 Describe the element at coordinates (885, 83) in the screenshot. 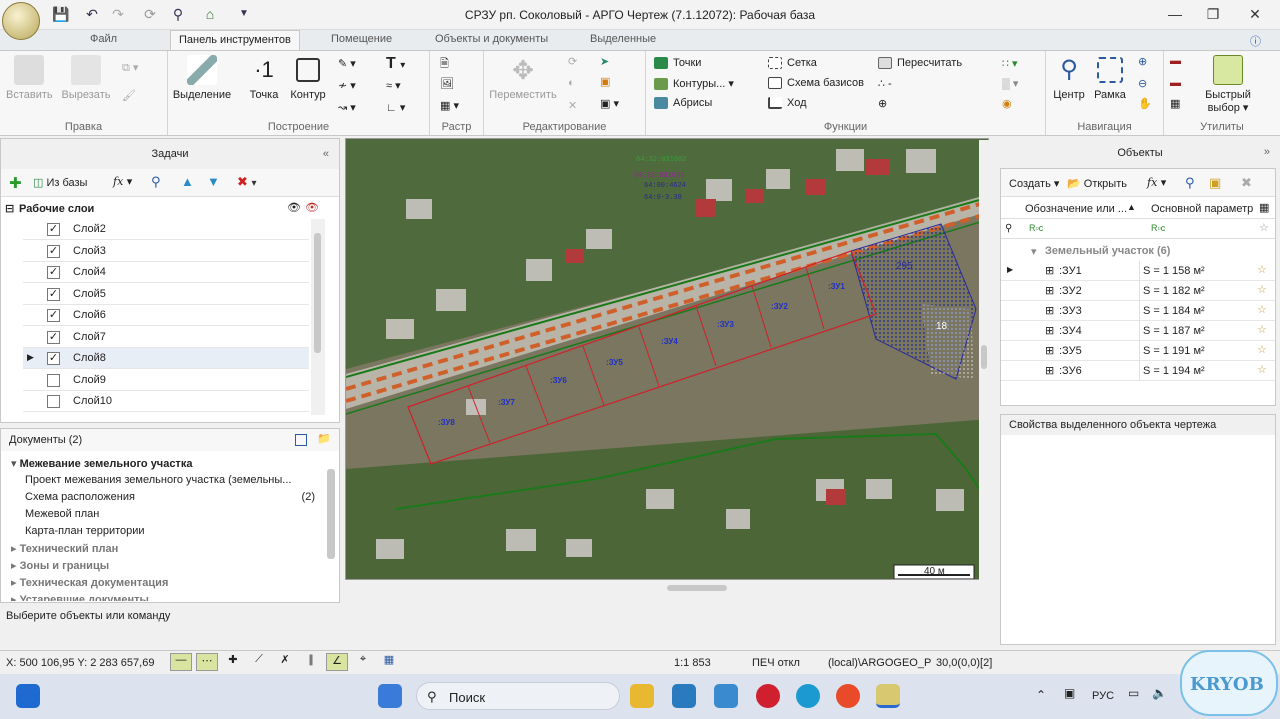

I see `points-scatter-icon: ∴ -` at that location.